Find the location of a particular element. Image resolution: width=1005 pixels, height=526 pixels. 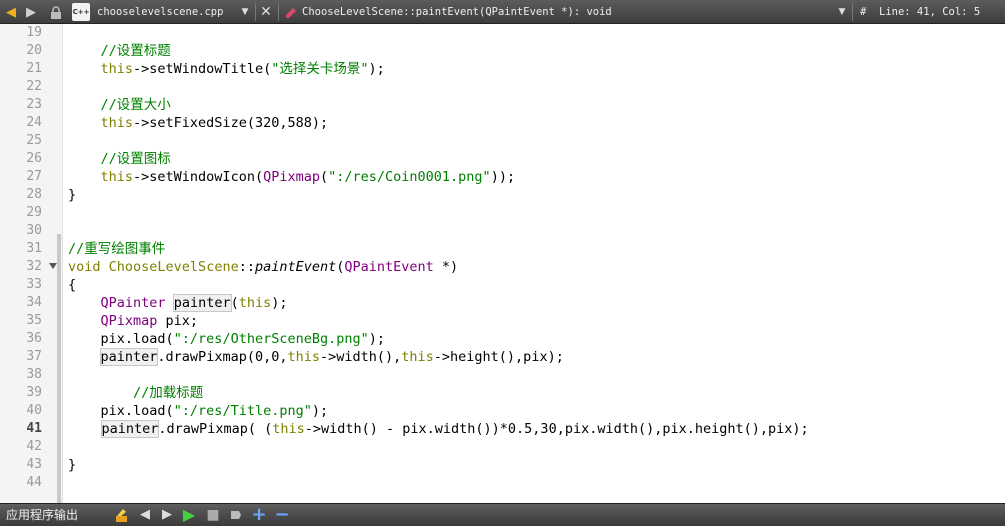

line-number: 44 is located at coordinates (34, 482).